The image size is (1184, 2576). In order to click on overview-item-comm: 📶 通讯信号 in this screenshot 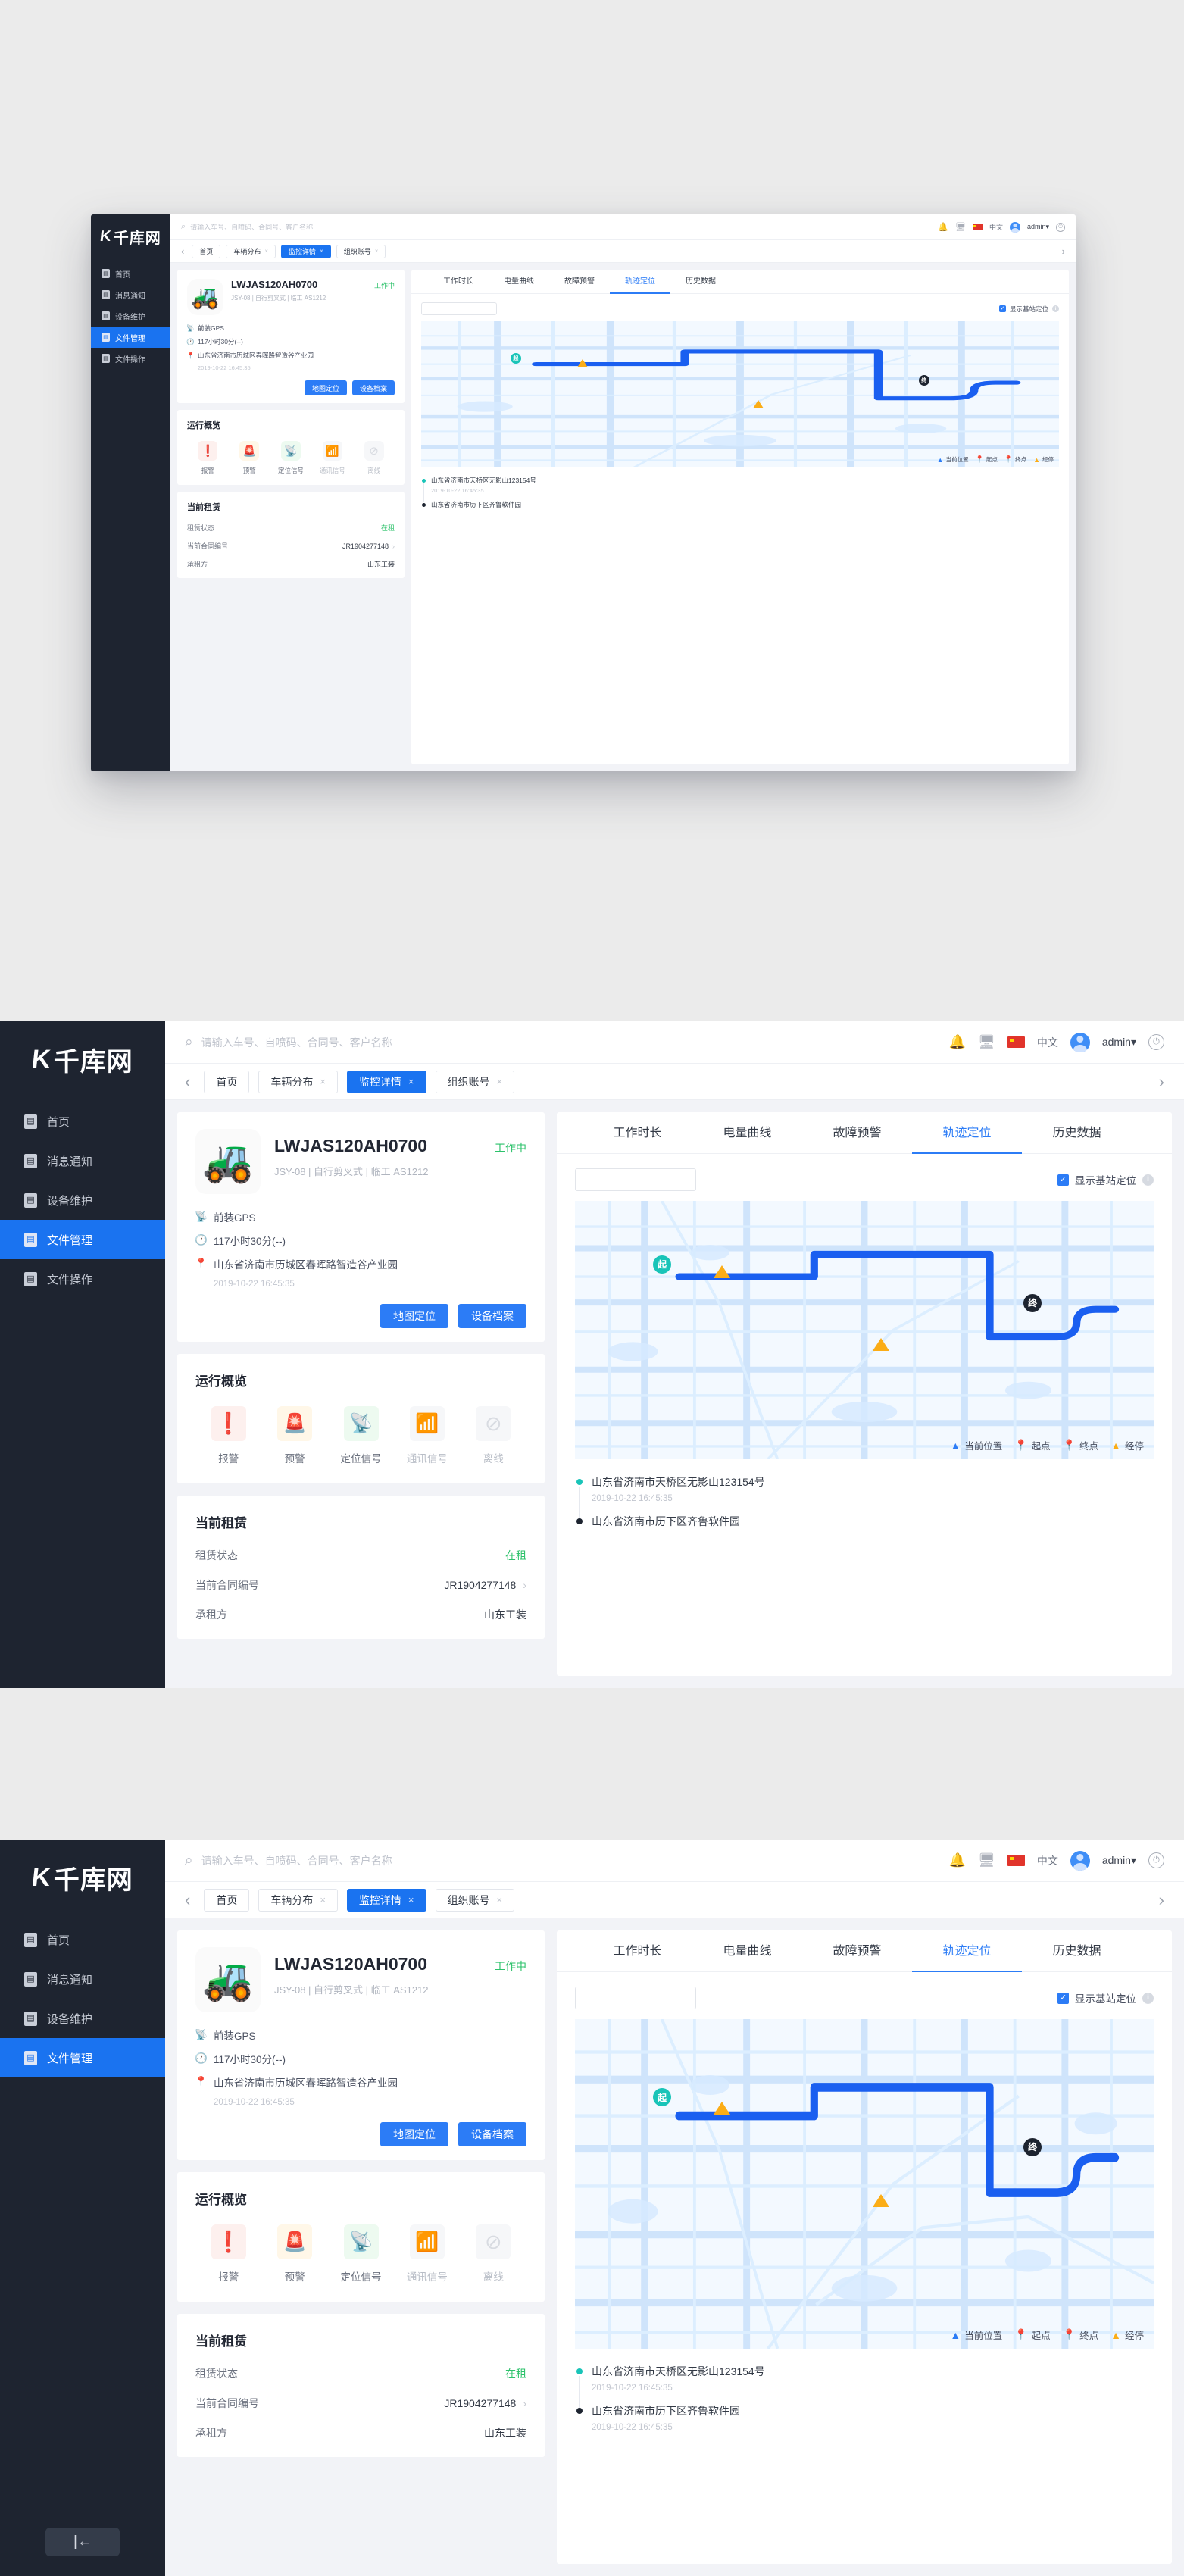, I will do `click(427, 1435)`.